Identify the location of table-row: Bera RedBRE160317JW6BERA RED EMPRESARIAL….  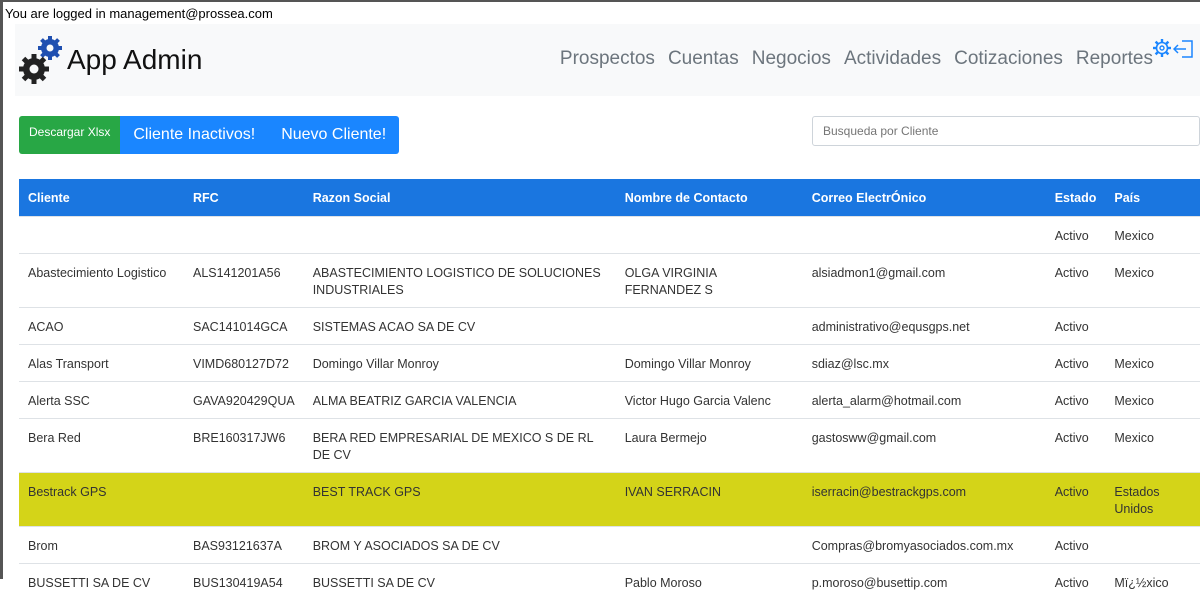
(609, 446).